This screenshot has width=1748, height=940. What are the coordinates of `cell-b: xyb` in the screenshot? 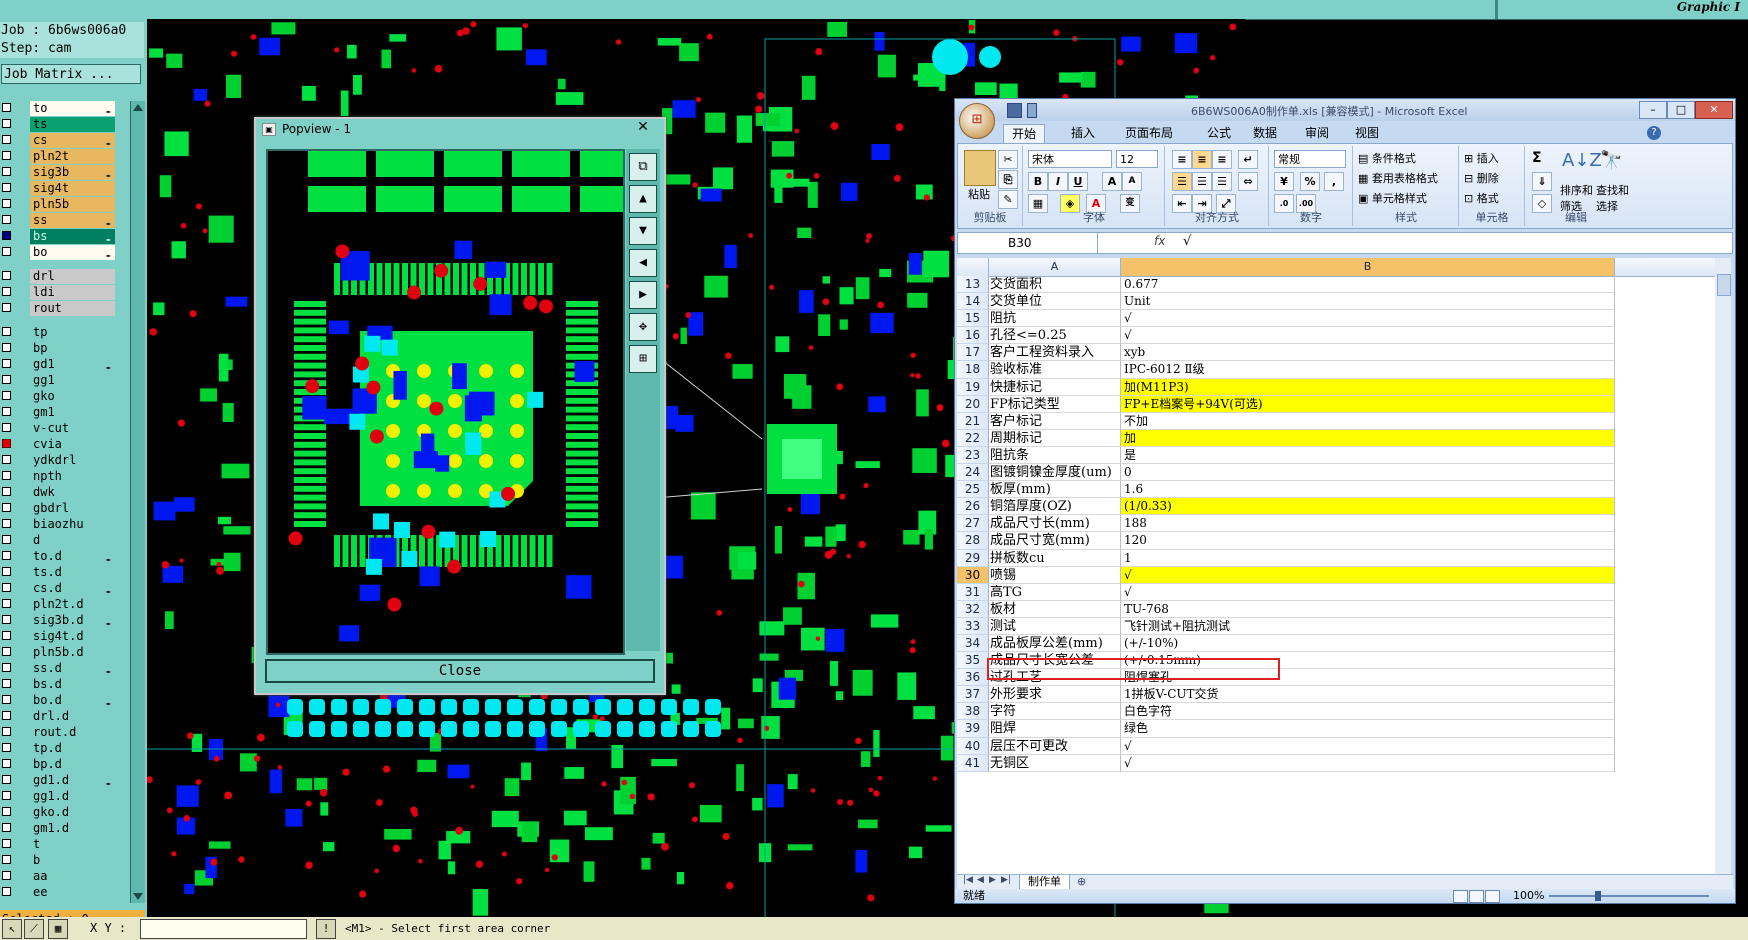 It's located at (1368, 353).